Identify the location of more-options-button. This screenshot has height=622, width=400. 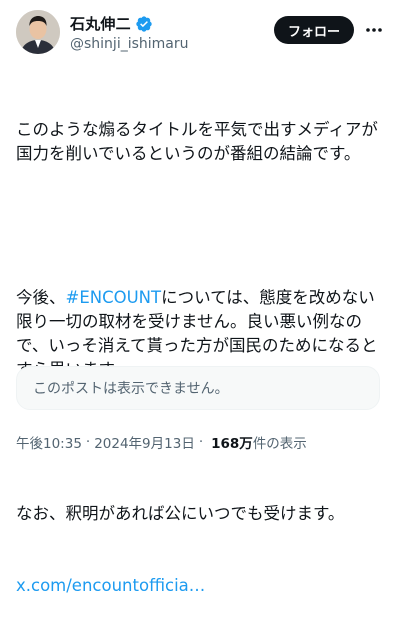
(374, 30).